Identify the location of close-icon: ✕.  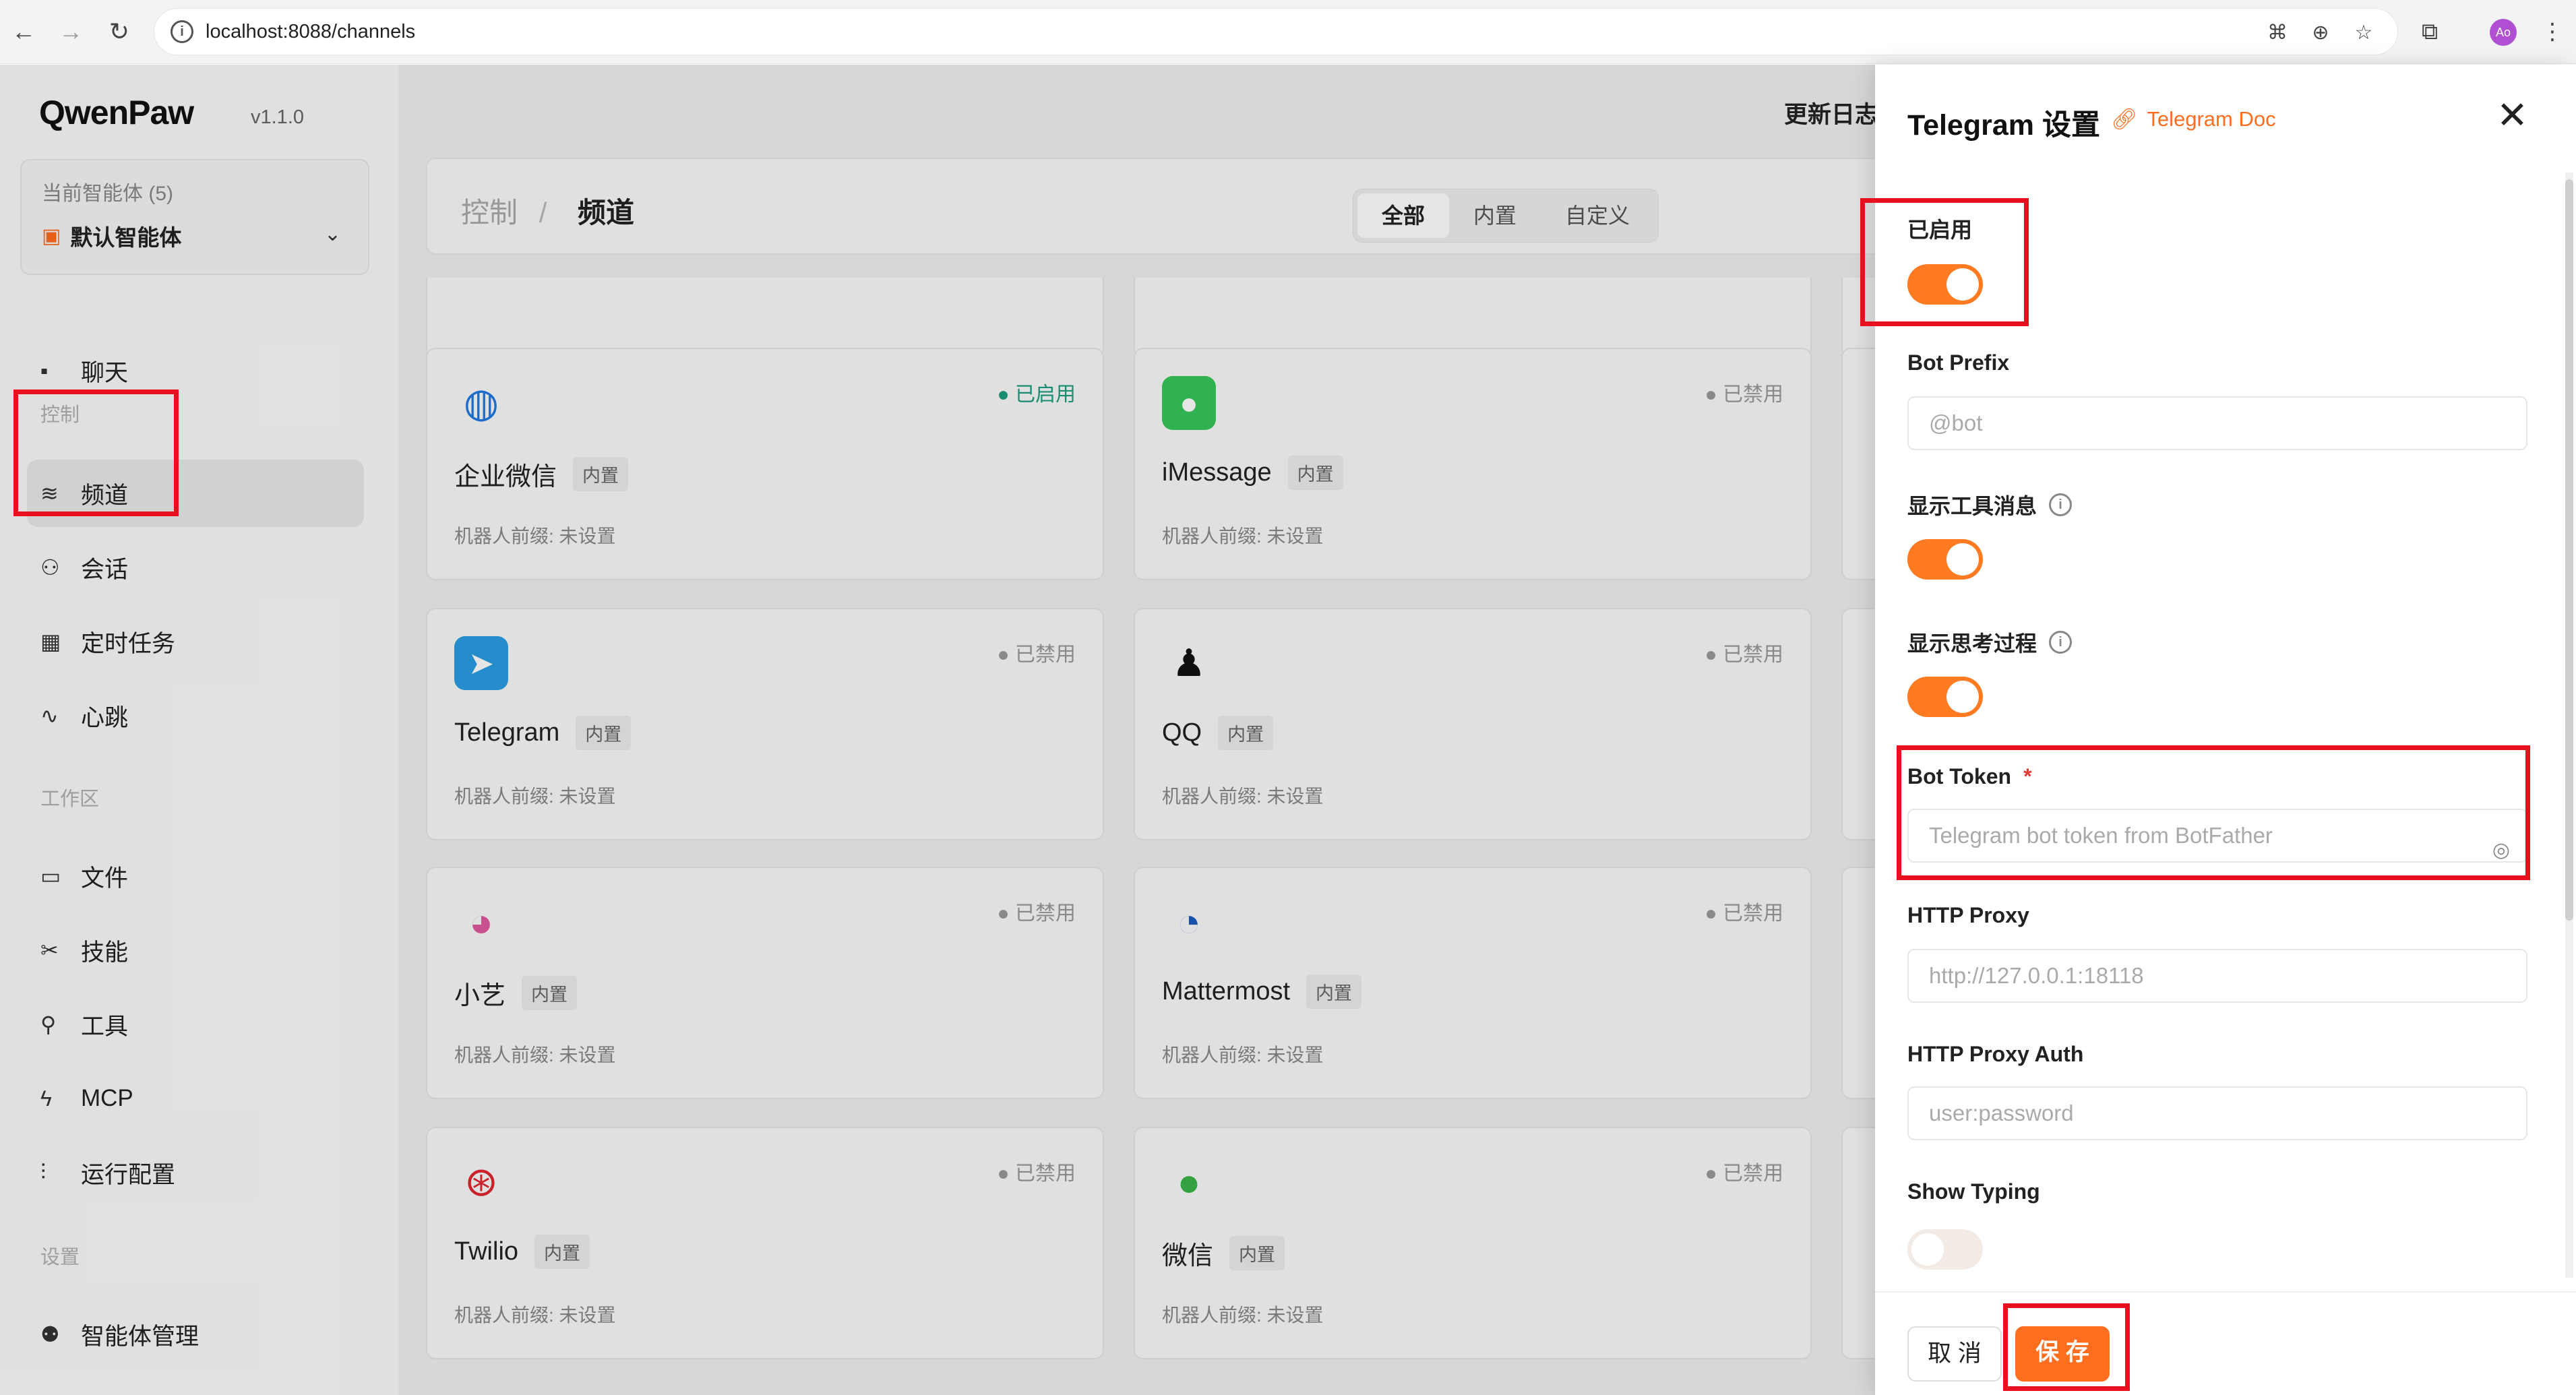
(2512, 115).